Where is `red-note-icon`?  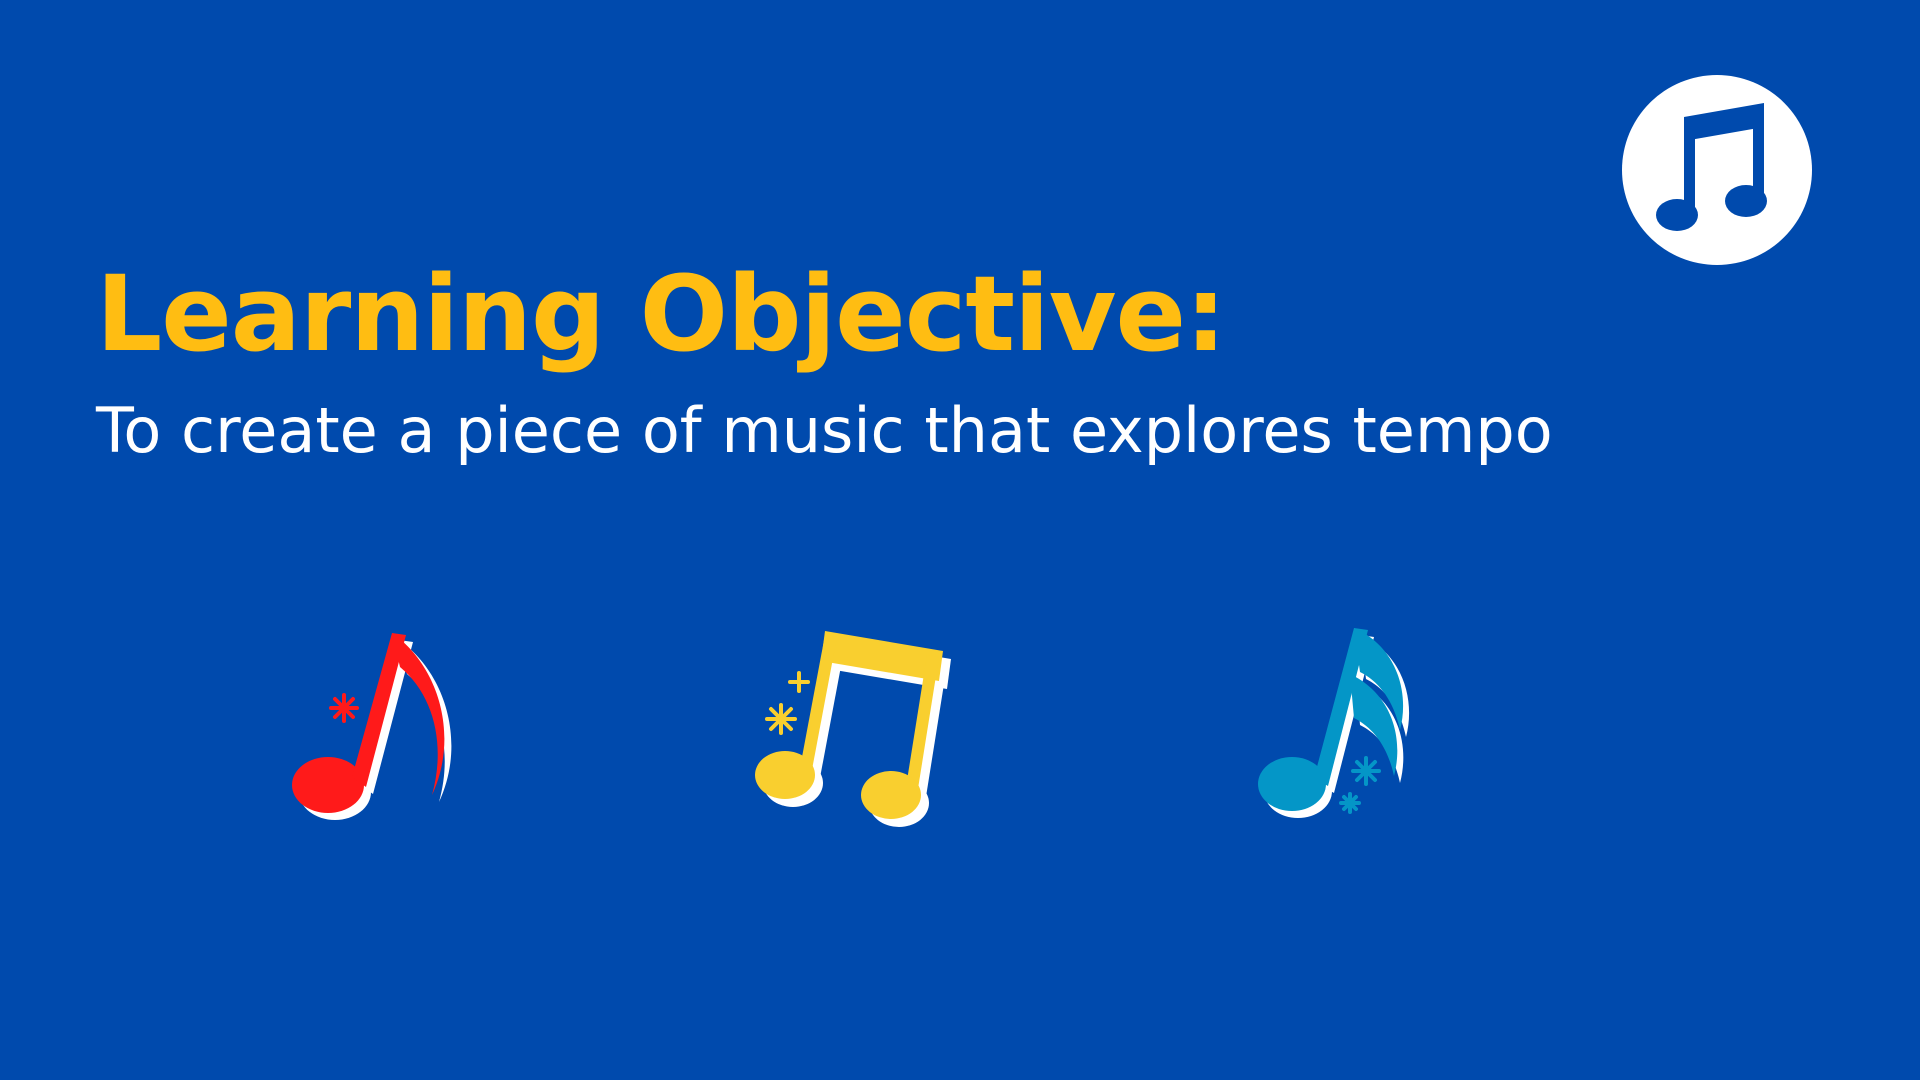 red-note-icon is located at coordinates (373, 735).